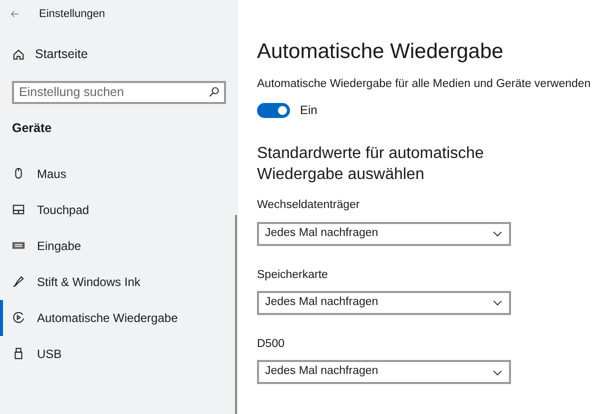 This screenshot has width=600, height=414. I want to click on toggle-state: Ein, so click(309, 111).